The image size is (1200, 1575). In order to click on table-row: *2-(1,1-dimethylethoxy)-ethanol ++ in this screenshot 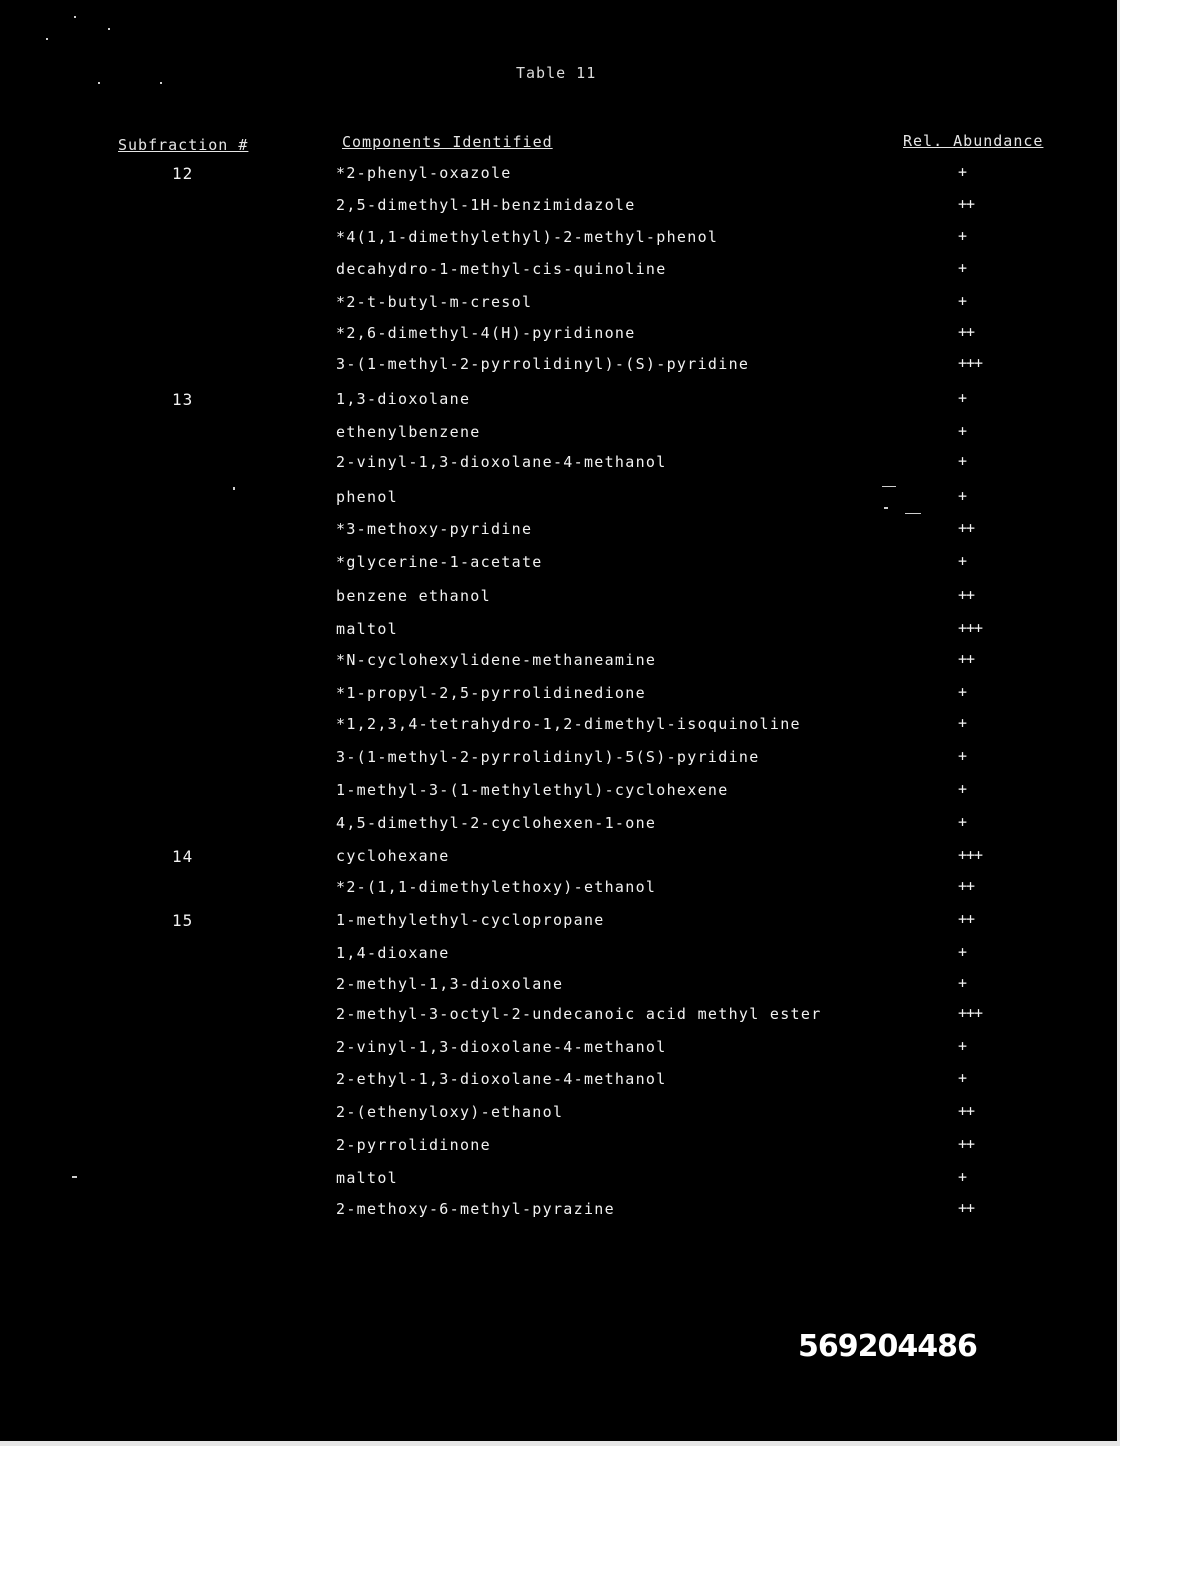, I will do `click(560, 892)`.